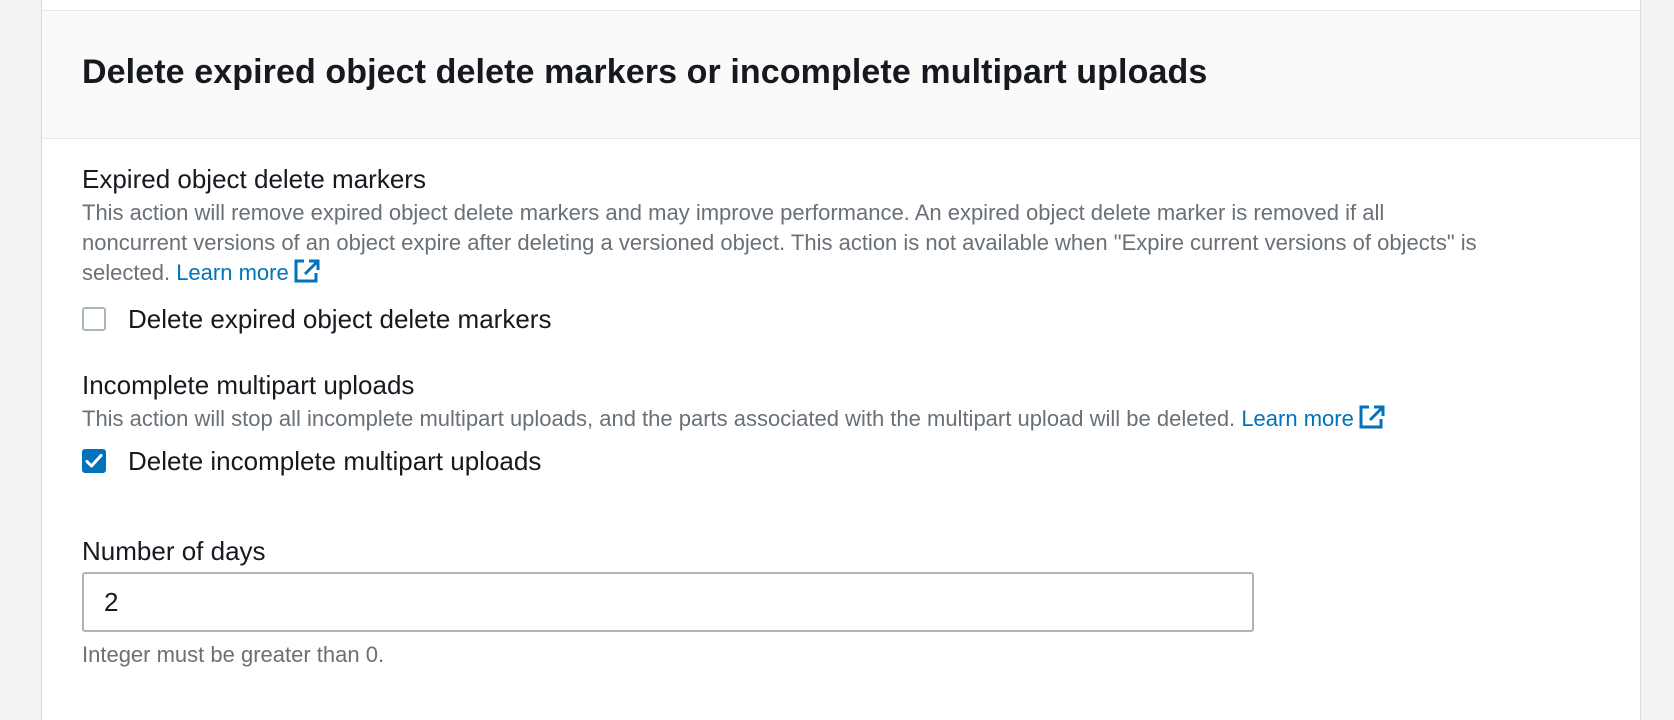  Describe the element at coordinates (340, 318) in the screenshot. I see `delete-expired-markers-checkbox-label: Delete expired object delete markers` at that location.